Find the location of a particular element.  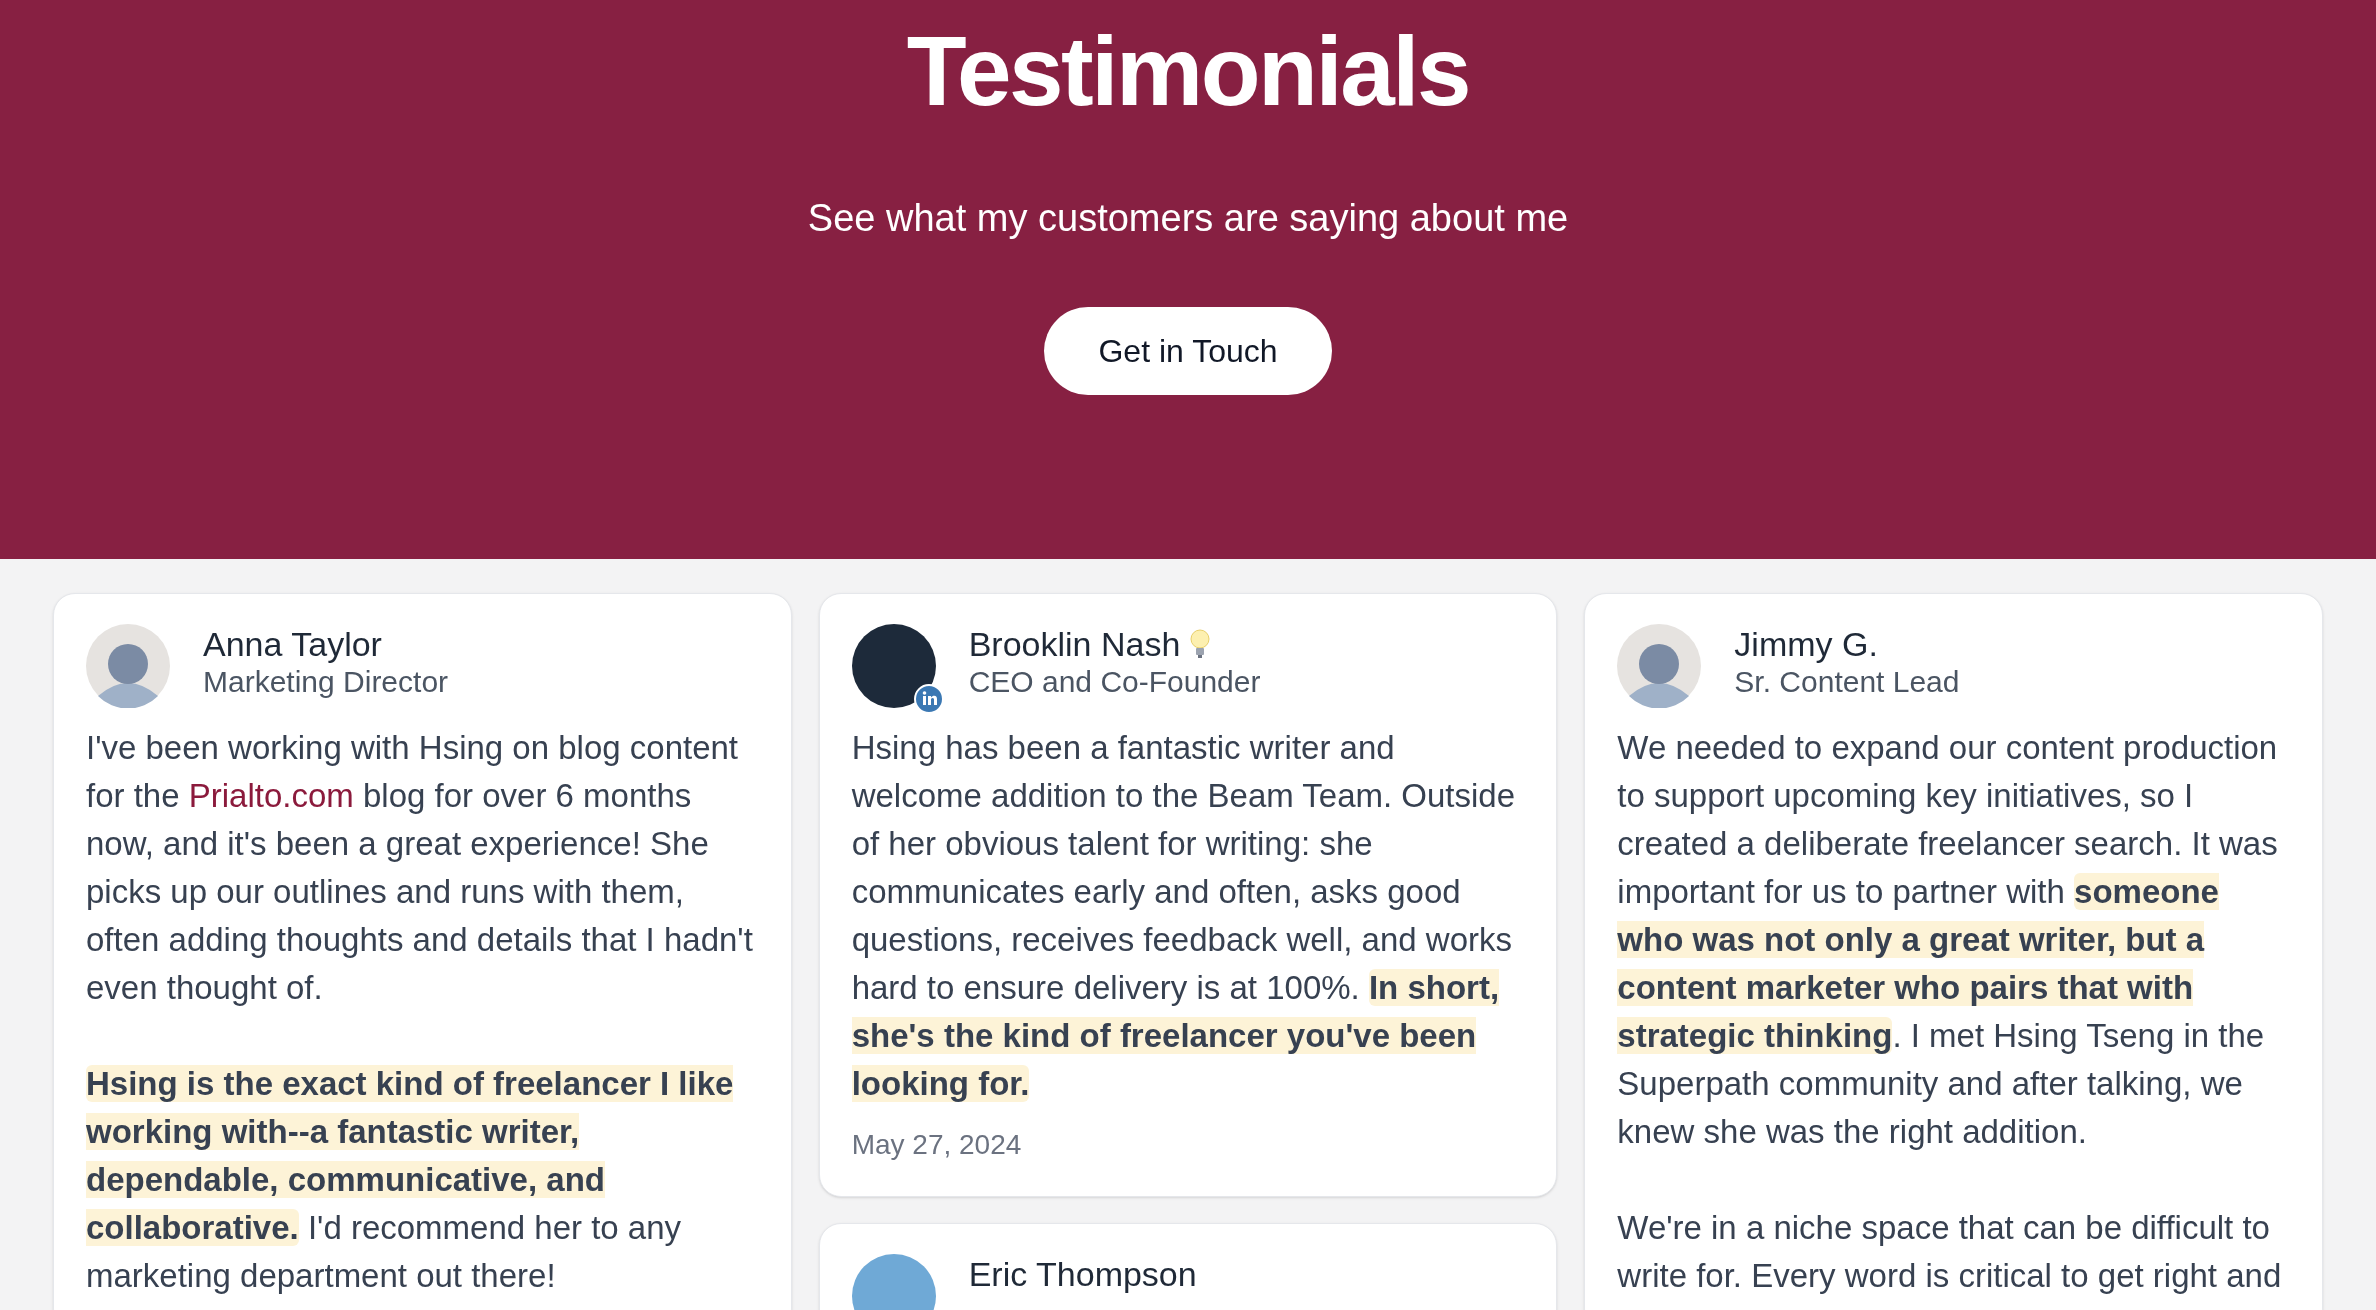

reviewer-role: CEO and Co-Founder is located at coordinates (1114, 682).